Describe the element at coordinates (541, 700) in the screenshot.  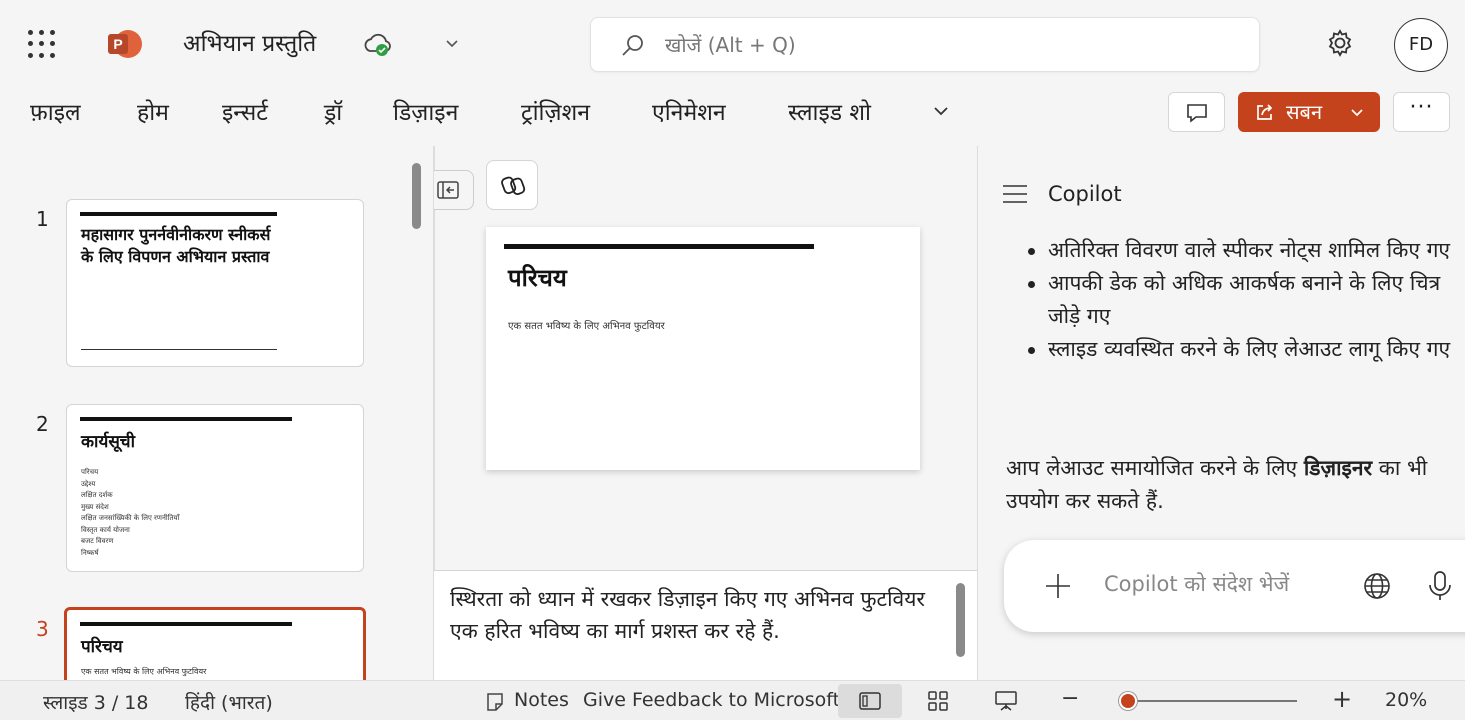
I see `notes-toggle: Notes` at that location.